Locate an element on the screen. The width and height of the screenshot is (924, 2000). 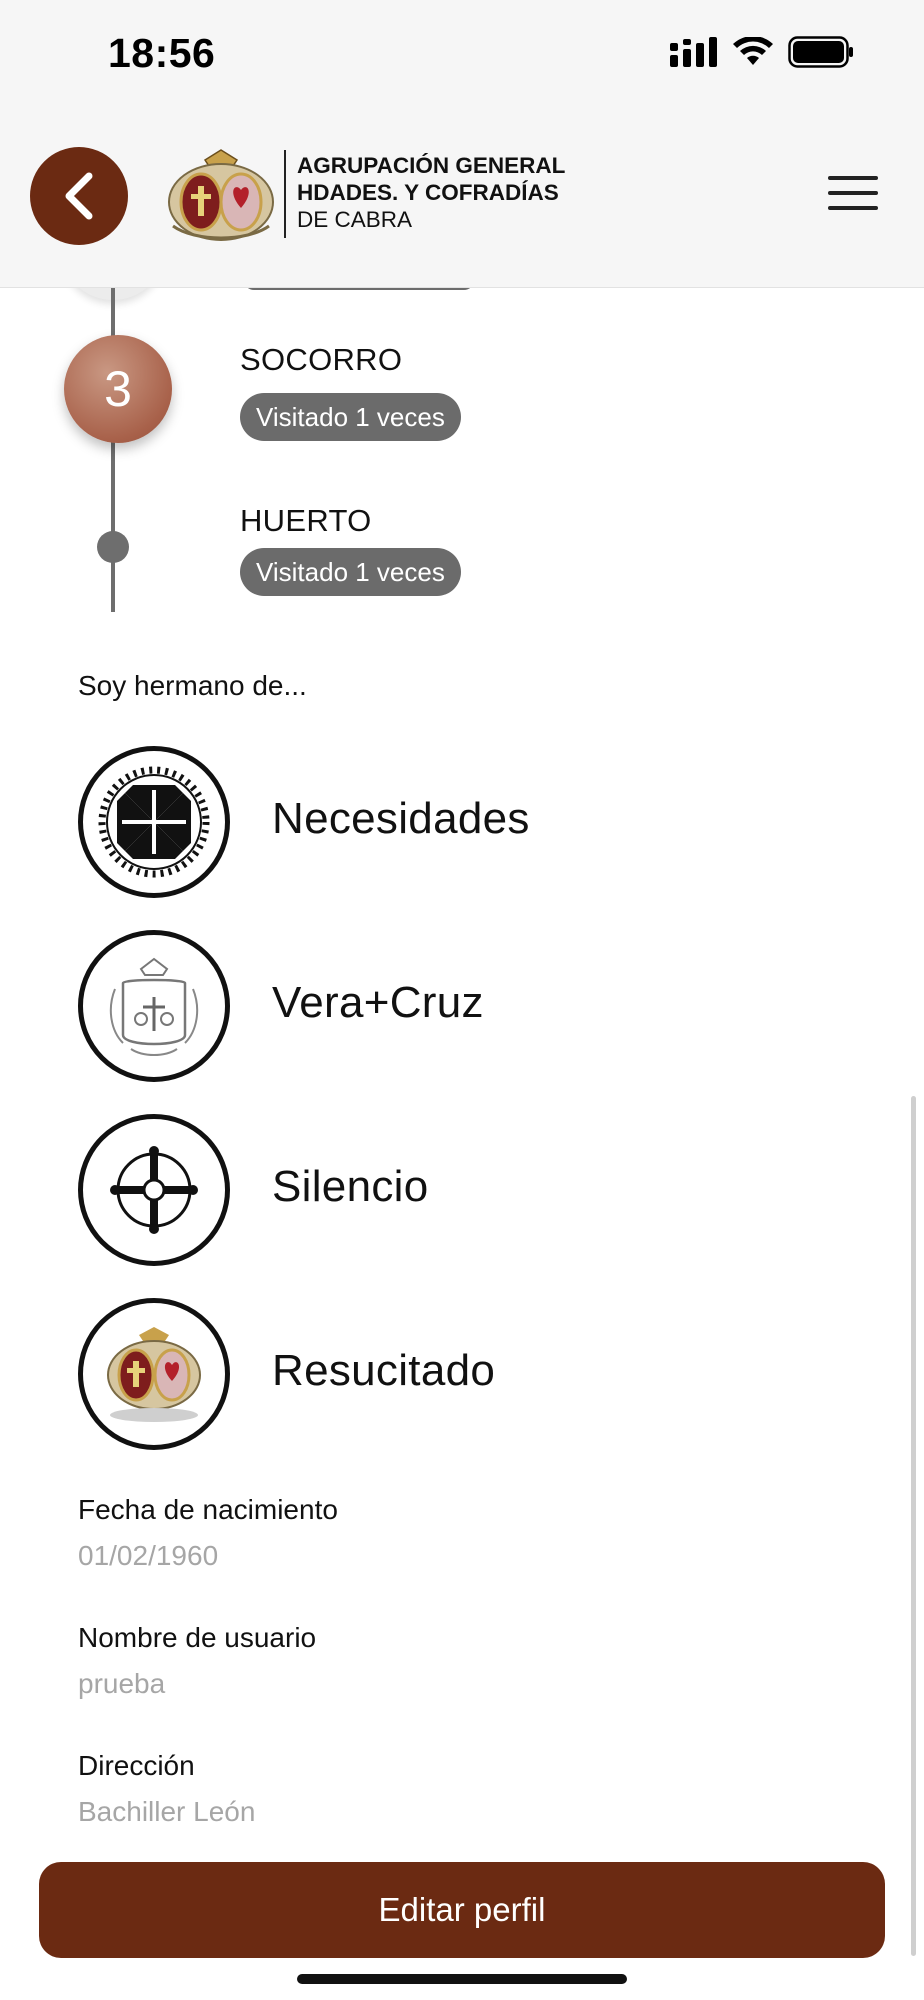
username-label: Nombre de usuario is located at coordinates (197, 1637).